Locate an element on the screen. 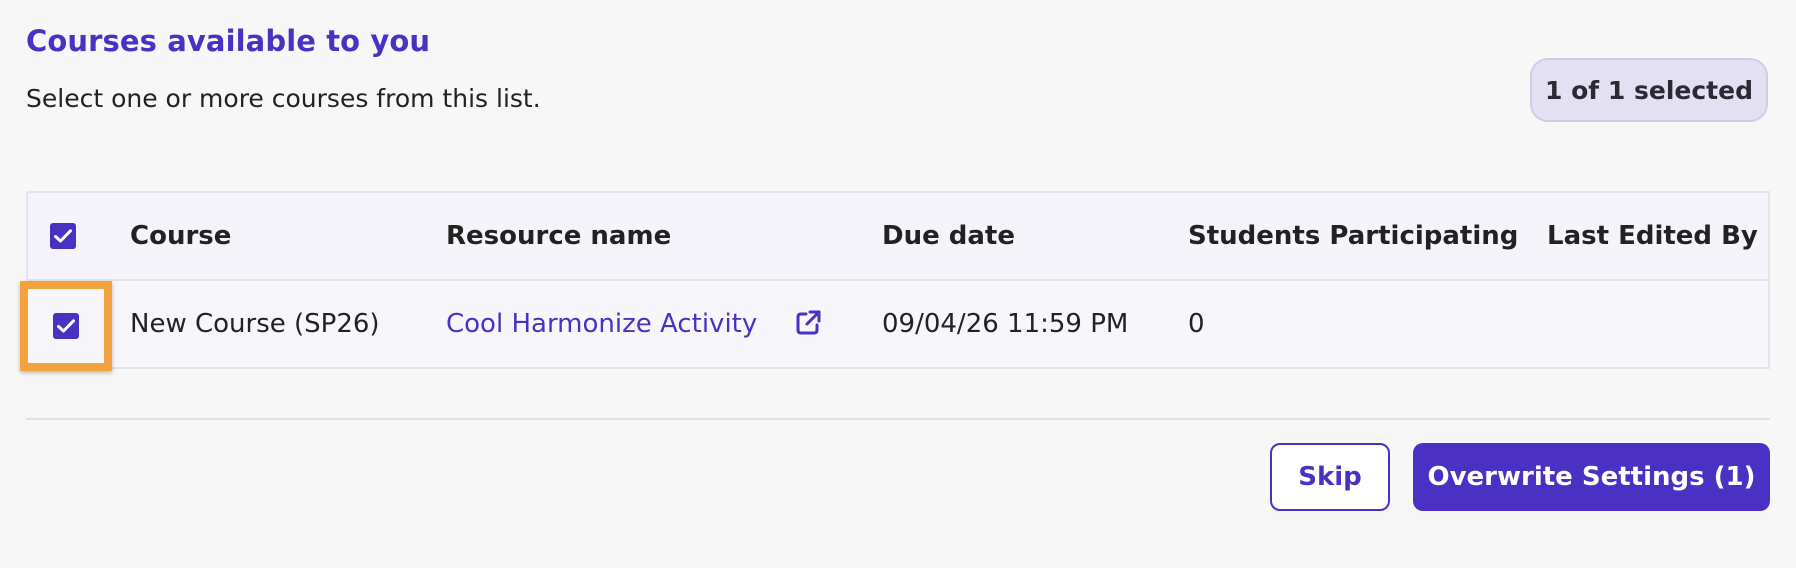 Image resolution: width=1796 pixels, height=568 pixels. column-header-last-edited-by: Last Edited By is located at coordinates (1652, 236).